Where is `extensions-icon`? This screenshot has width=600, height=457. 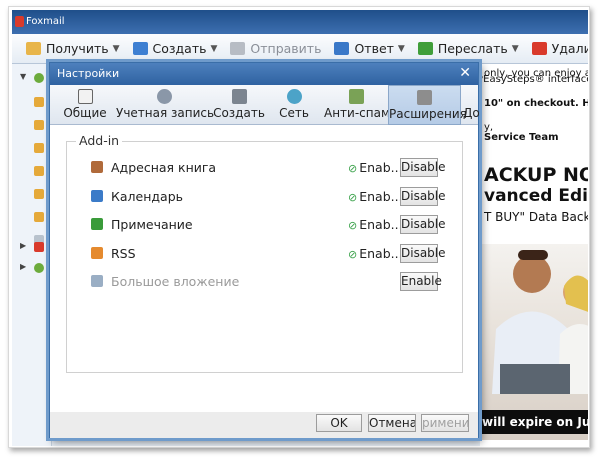 extensions-icon is located at coordinates (424, 97).